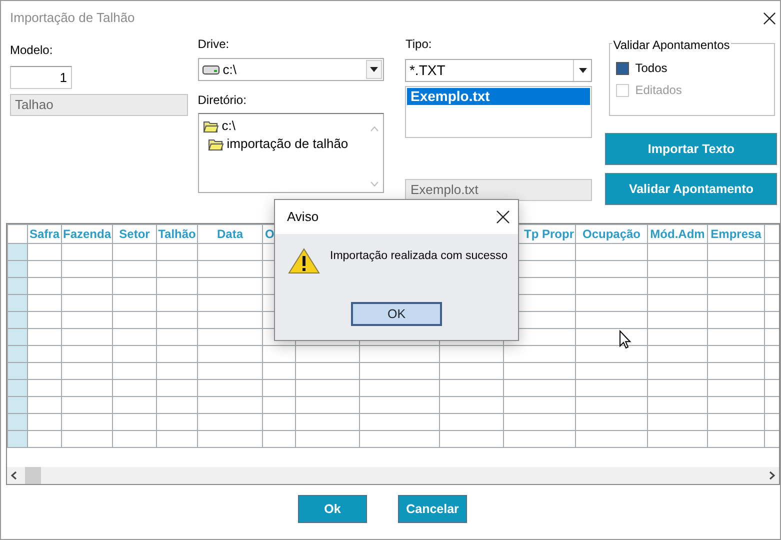 This screenshot has height=540, width=781. What do you see at coordinates (14, 475) in the screenshot?
I see `scroll-left-icon` at bounding box center [14, 475].